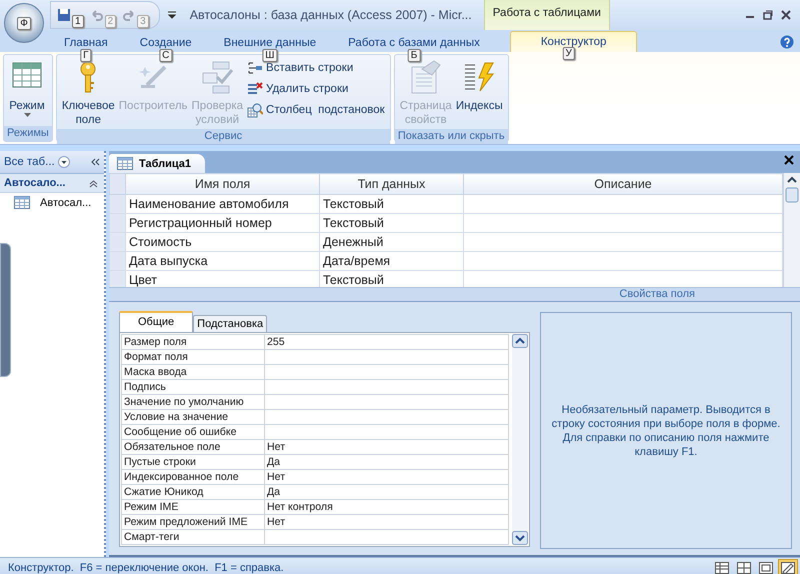  What do you see at coordinates (255, 68) in the screenshot?
I see `insert-rows-icon` at bounding box center [255, 68].